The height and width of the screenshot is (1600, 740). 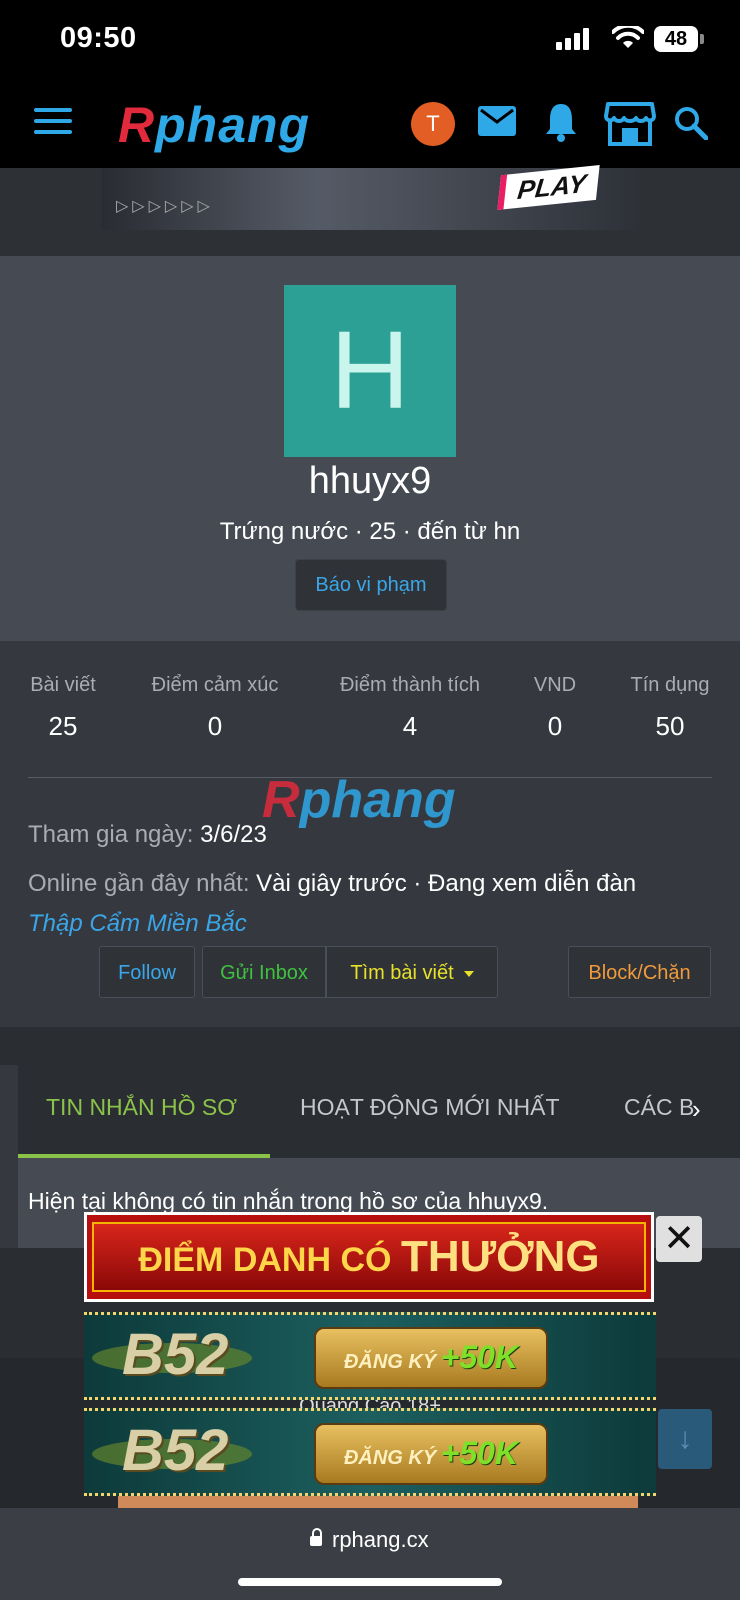 I want to click on profile-username: hhuyx9, so click(x=370, y=481).